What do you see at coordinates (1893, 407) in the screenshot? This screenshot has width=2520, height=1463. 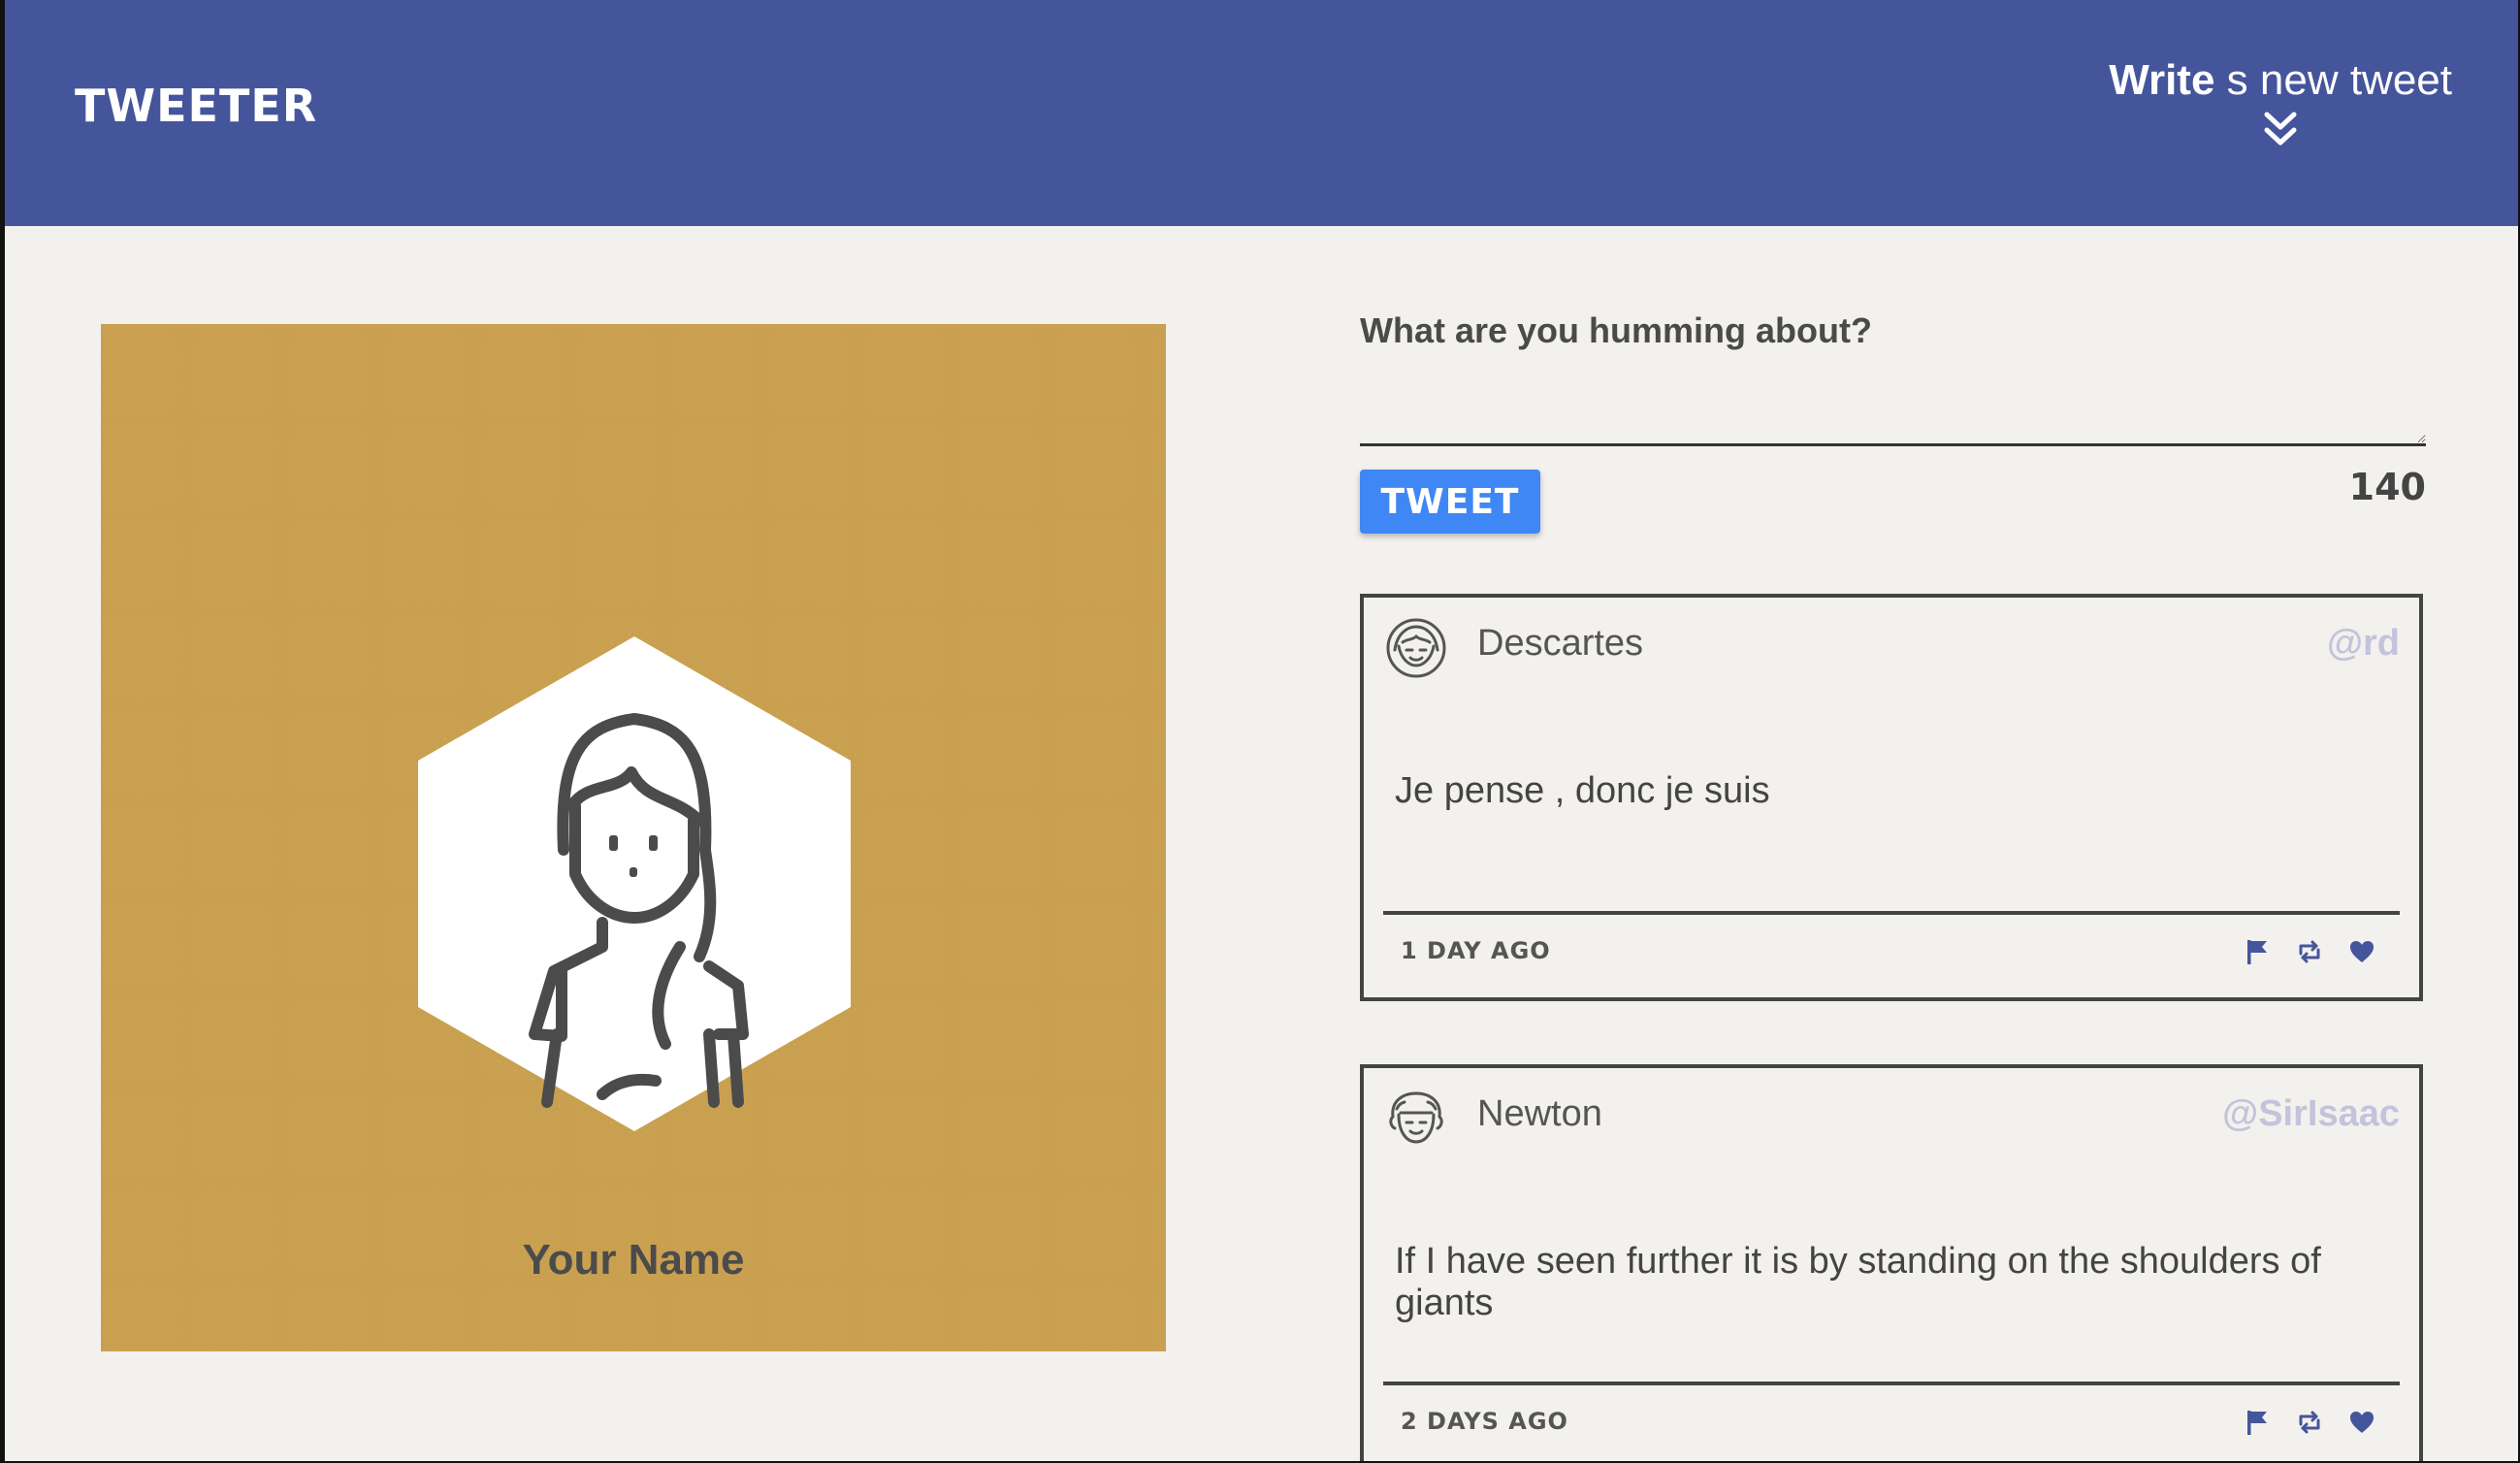 I see `tweet-input` at bounding box center [1893, 407].